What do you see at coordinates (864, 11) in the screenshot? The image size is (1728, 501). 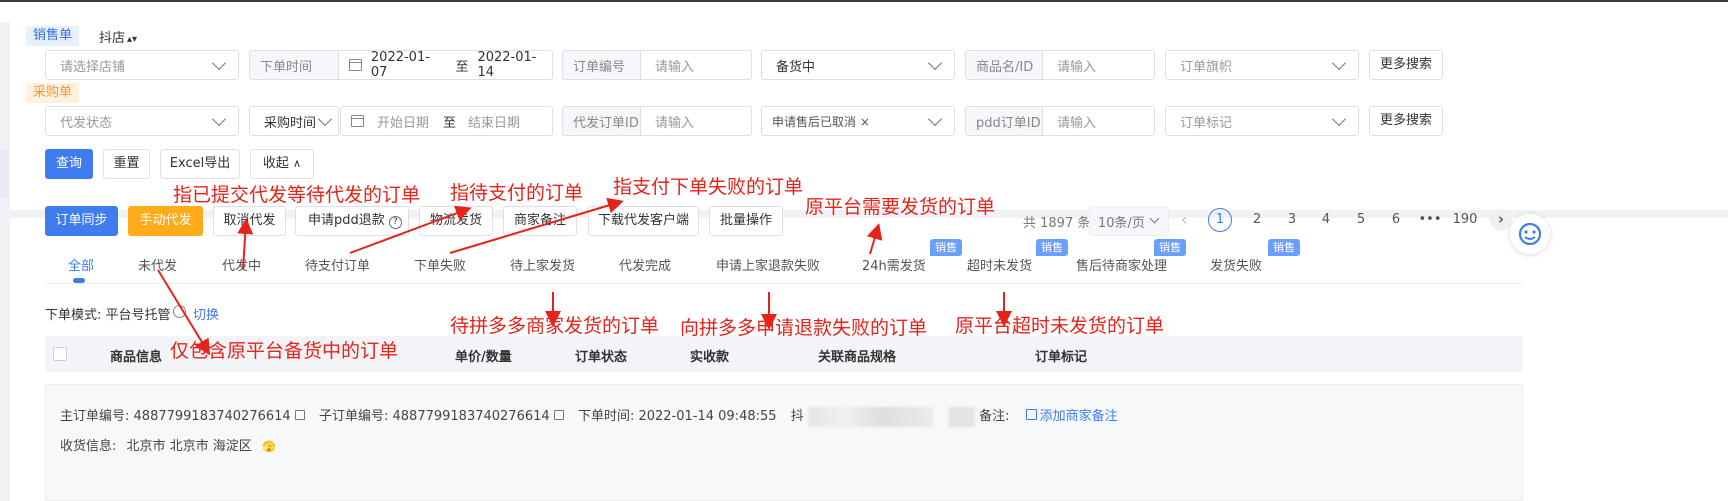 I see `window-top-bar` at bounding box center [864, 11].